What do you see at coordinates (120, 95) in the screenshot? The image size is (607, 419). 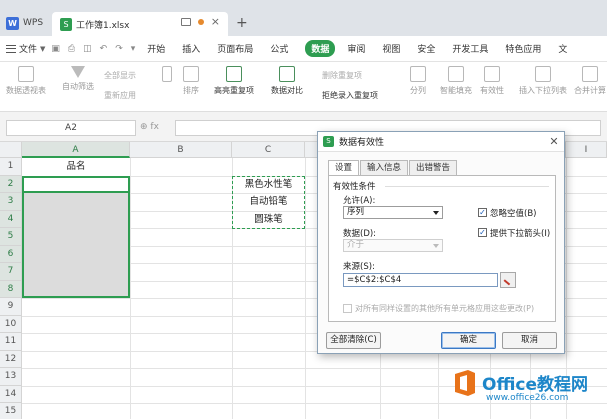 I see `reapply-button: 重新应用` at bounding box center [120, 95].